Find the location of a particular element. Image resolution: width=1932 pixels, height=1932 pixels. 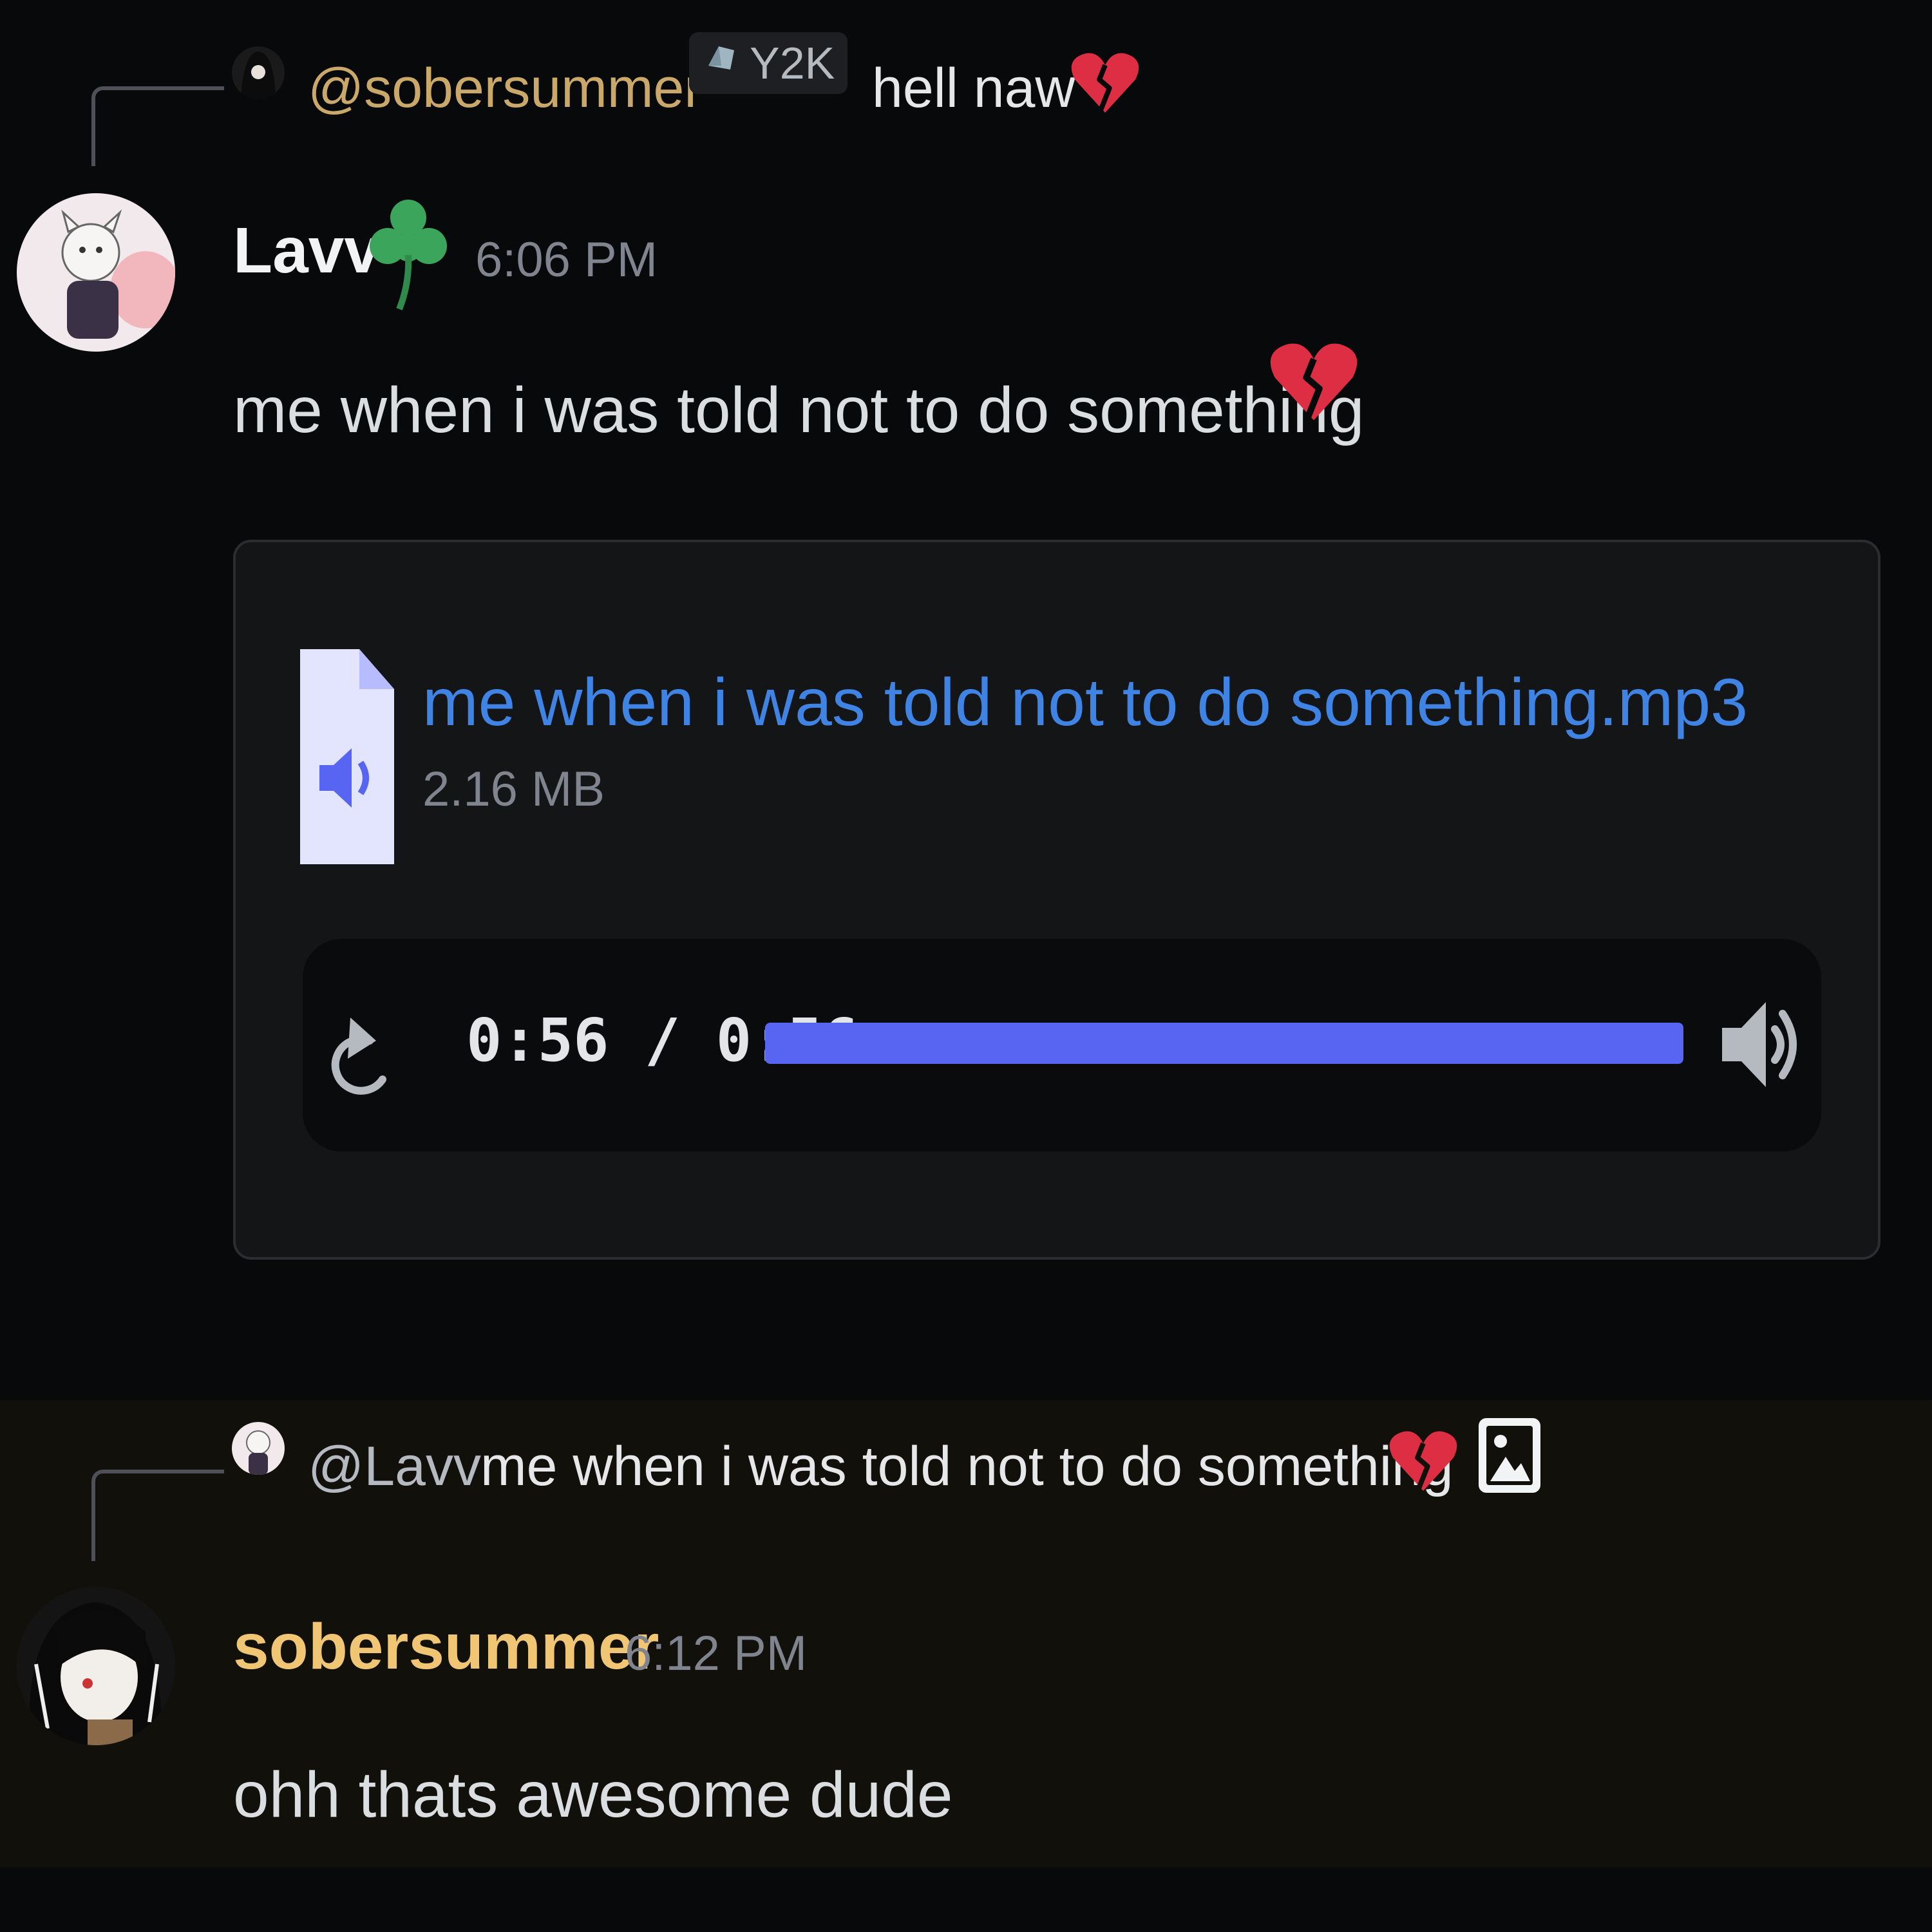

reply-text: me when i was told not to do something is located at coordinates (967, 1467).